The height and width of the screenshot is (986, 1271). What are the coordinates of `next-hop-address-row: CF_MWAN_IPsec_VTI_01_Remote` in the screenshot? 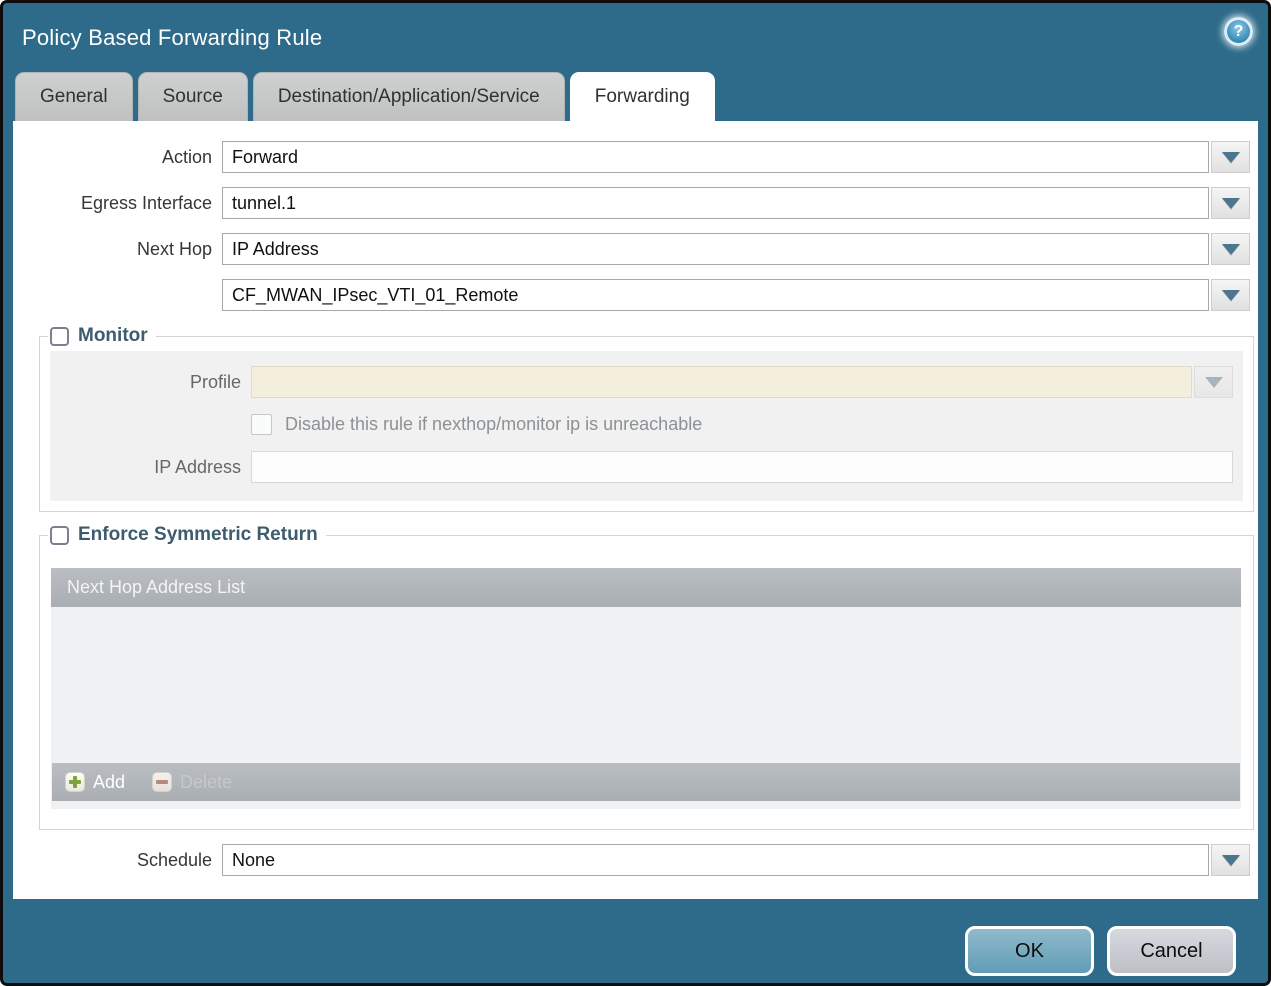 It's located at (631, 295).